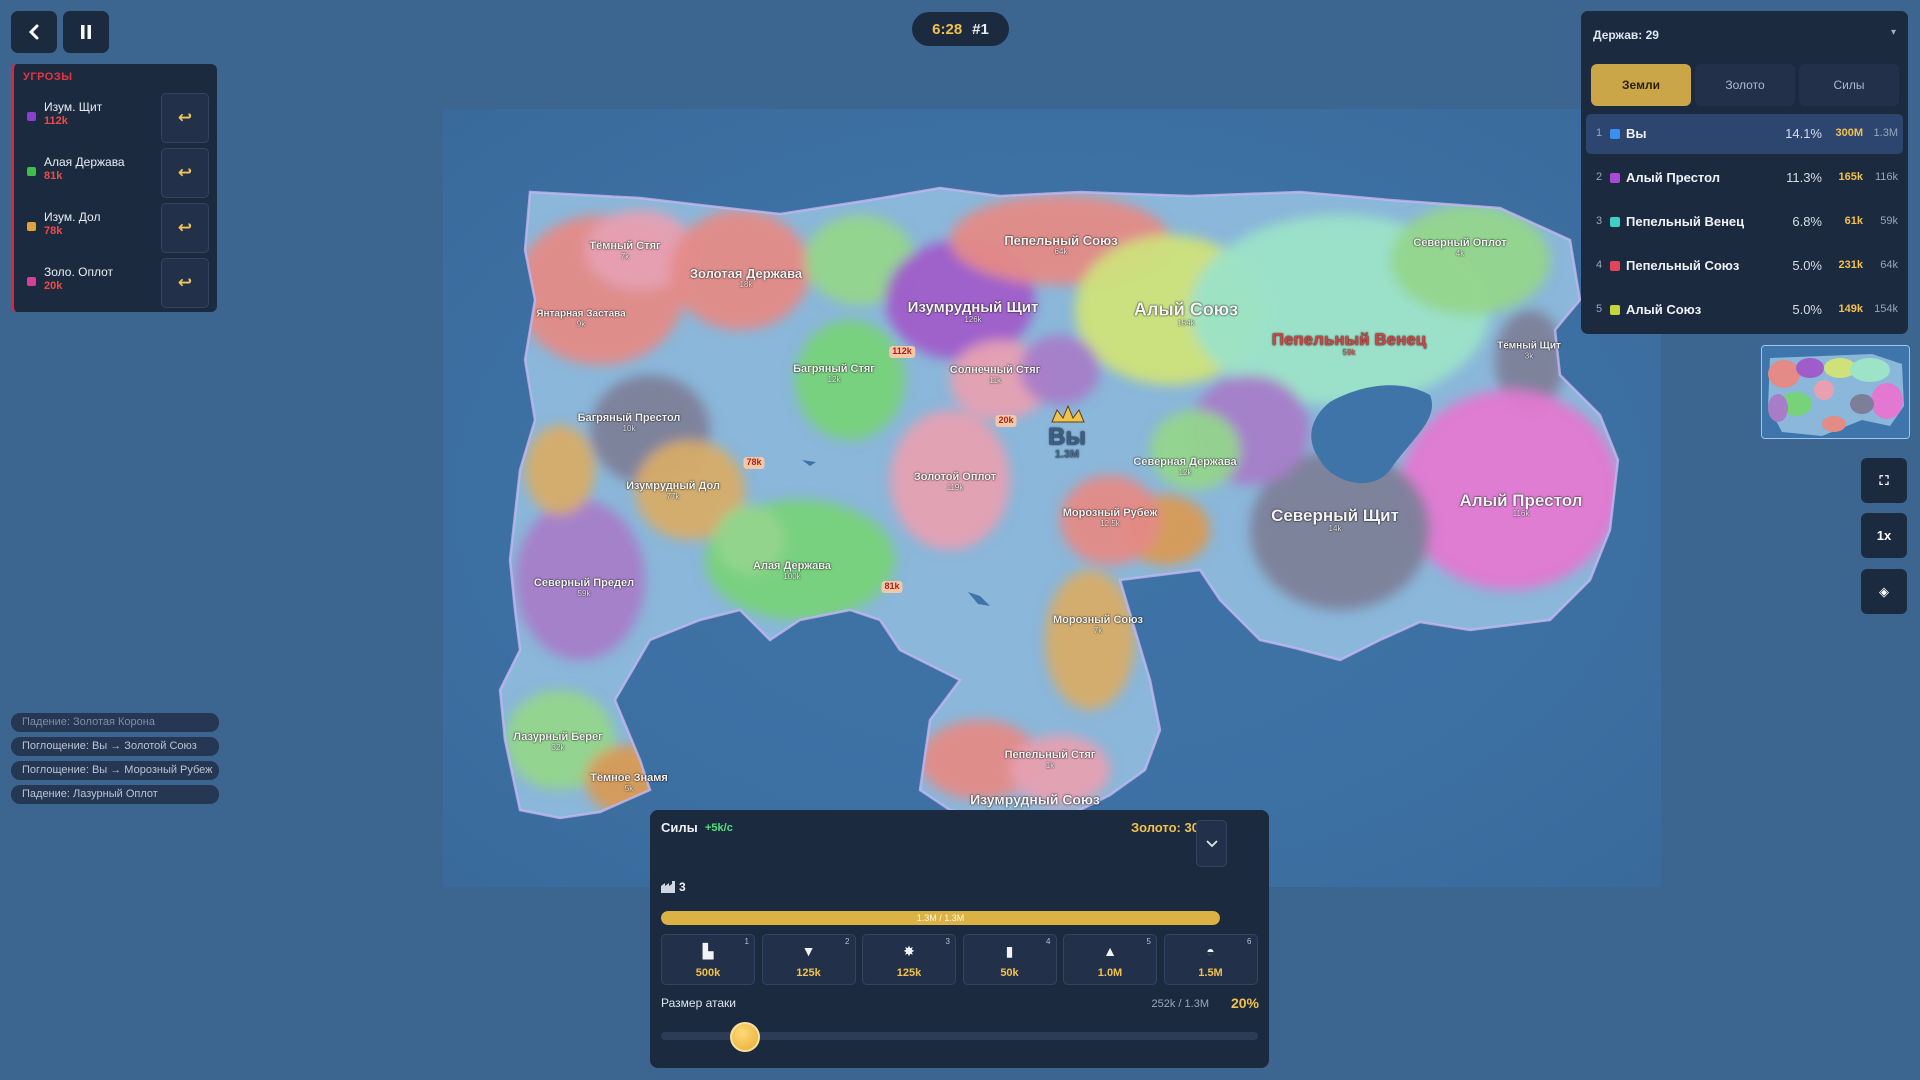  I want to click on land-percent: 14.1%, so click(1803, 133).